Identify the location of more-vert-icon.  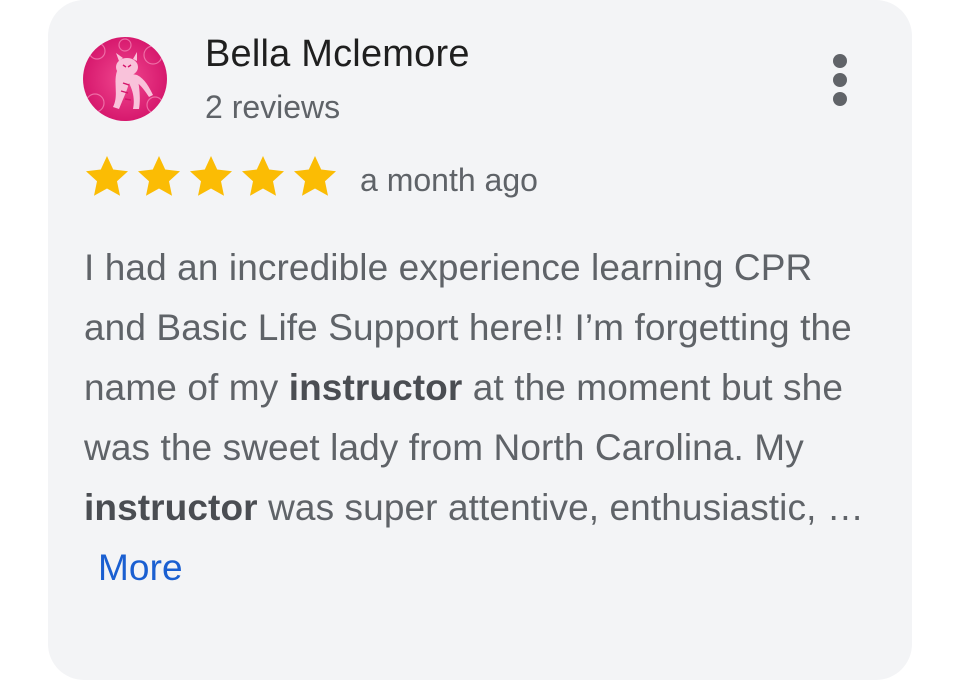
(840, 80).